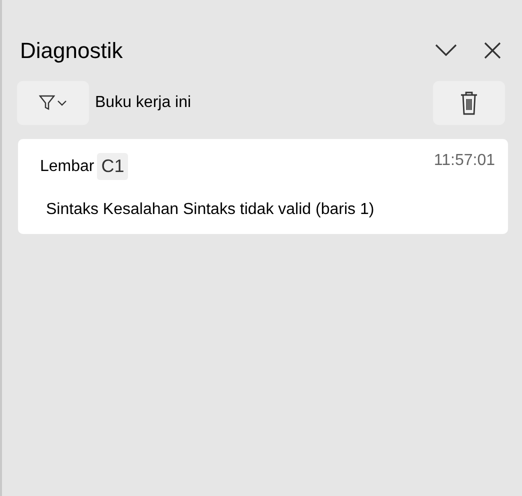 This screenshot has height=496, width=522. I want to click on trash-icon, so click(469, 103).